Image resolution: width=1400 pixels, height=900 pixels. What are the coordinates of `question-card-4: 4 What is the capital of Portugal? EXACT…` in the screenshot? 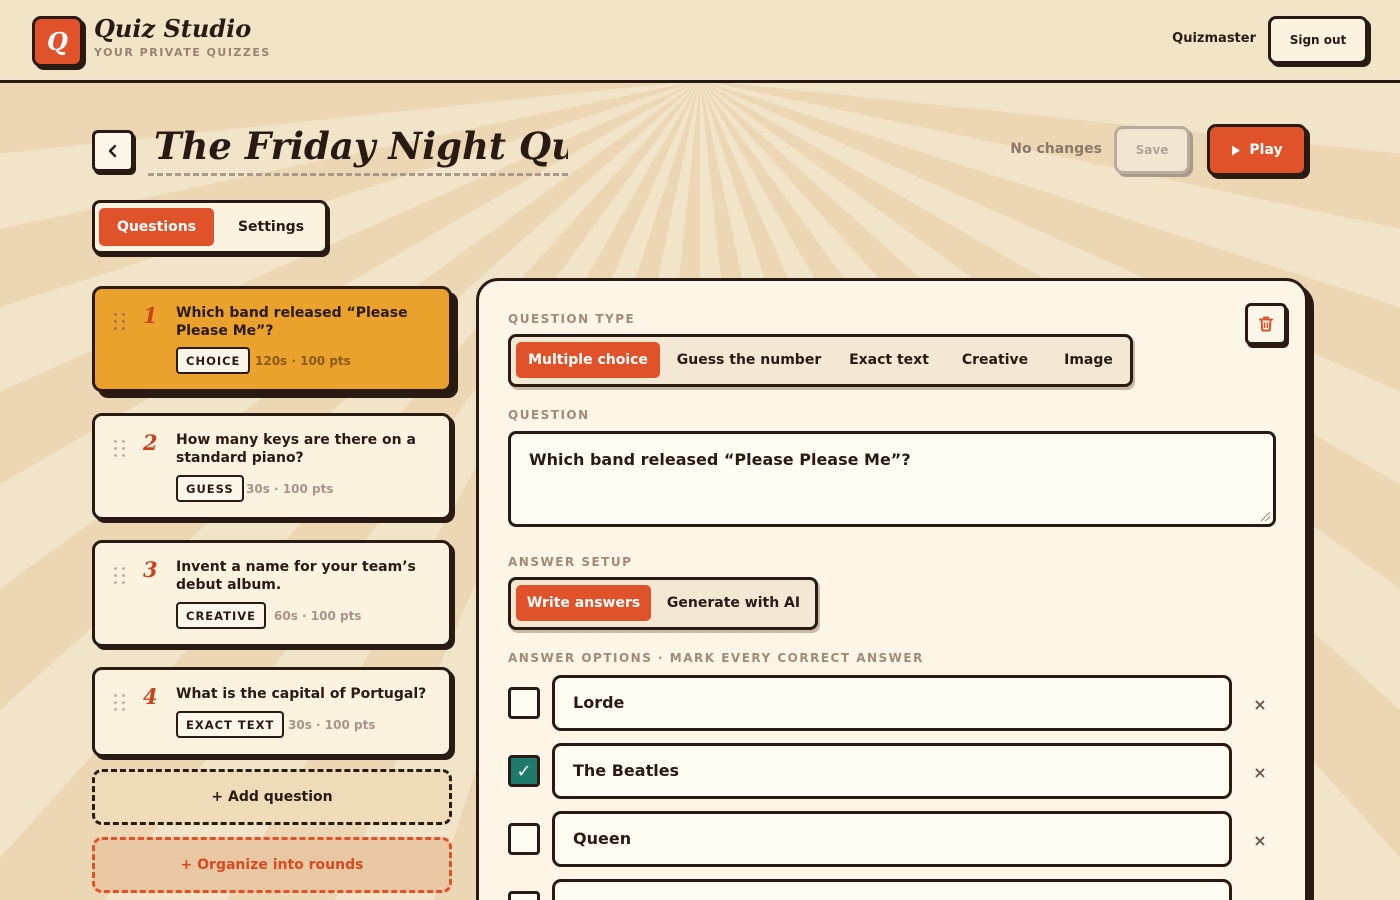 It's located at (272, 712).